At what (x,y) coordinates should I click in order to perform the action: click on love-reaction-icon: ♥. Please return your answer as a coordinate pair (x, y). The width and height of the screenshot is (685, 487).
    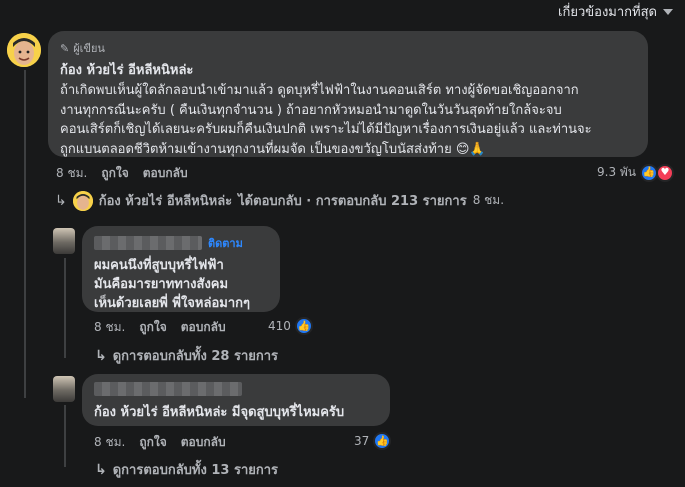
    Looking at the image, I should click on (665, 172).